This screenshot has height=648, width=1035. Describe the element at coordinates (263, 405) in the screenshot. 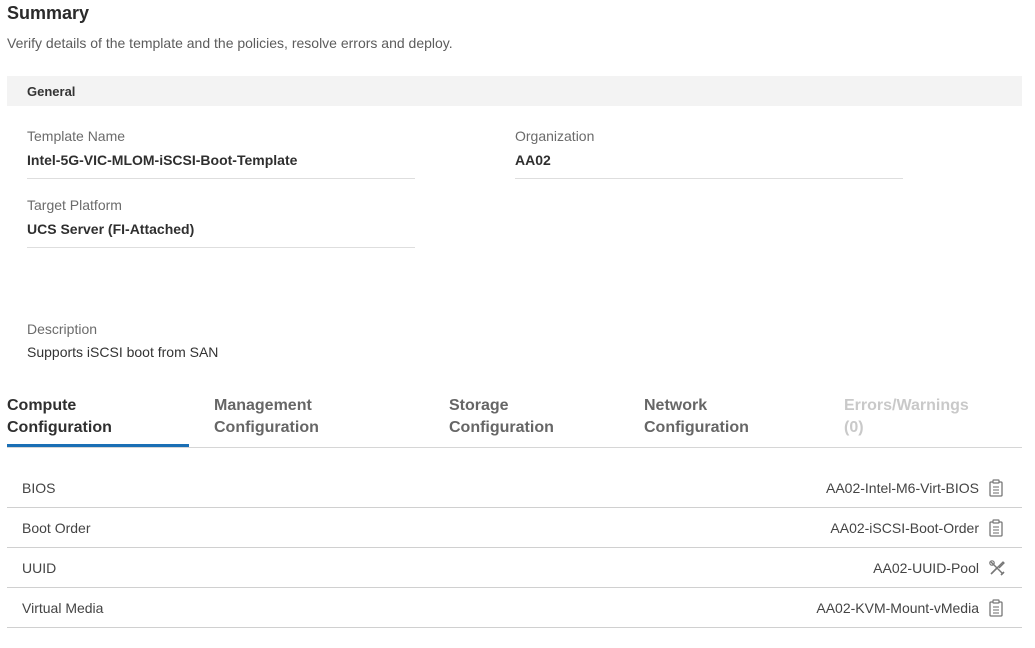

I see `tab-label: Management` at that location.